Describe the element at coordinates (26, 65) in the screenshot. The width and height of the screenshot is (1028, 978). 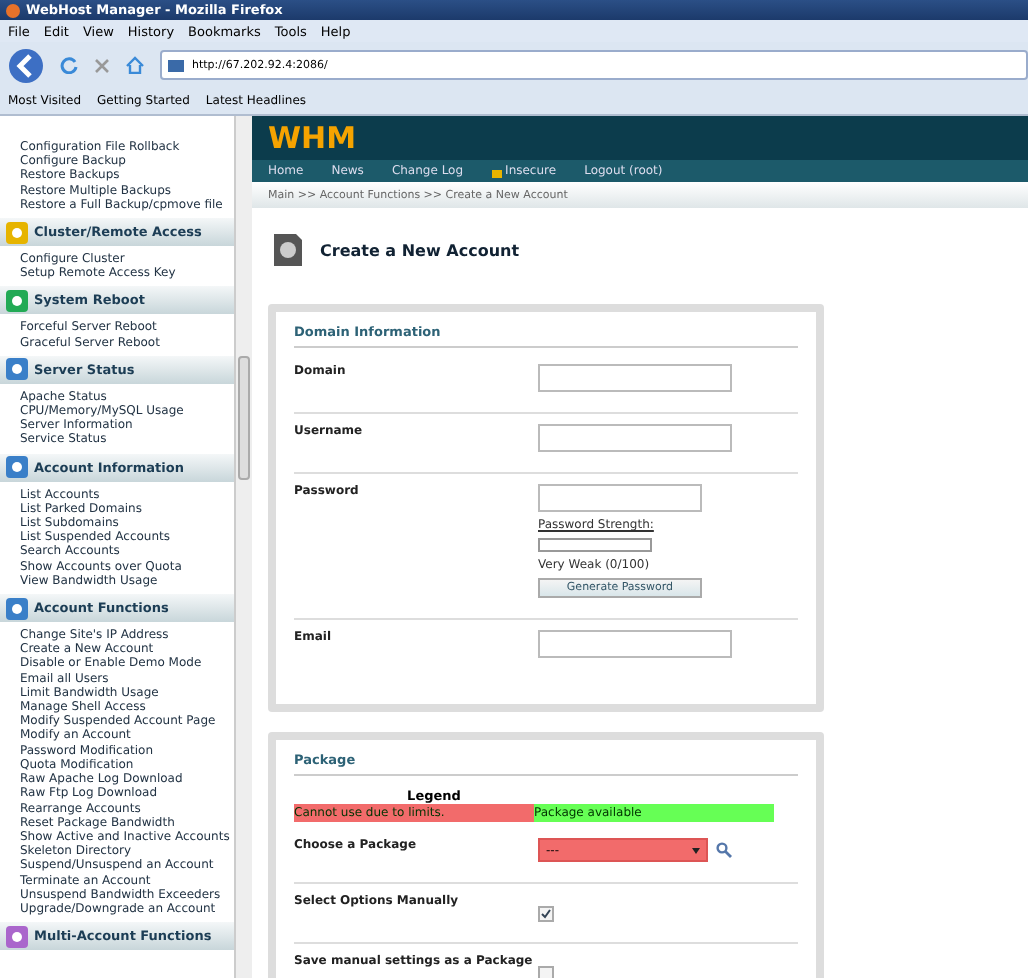
I see `back-icon` at that location.